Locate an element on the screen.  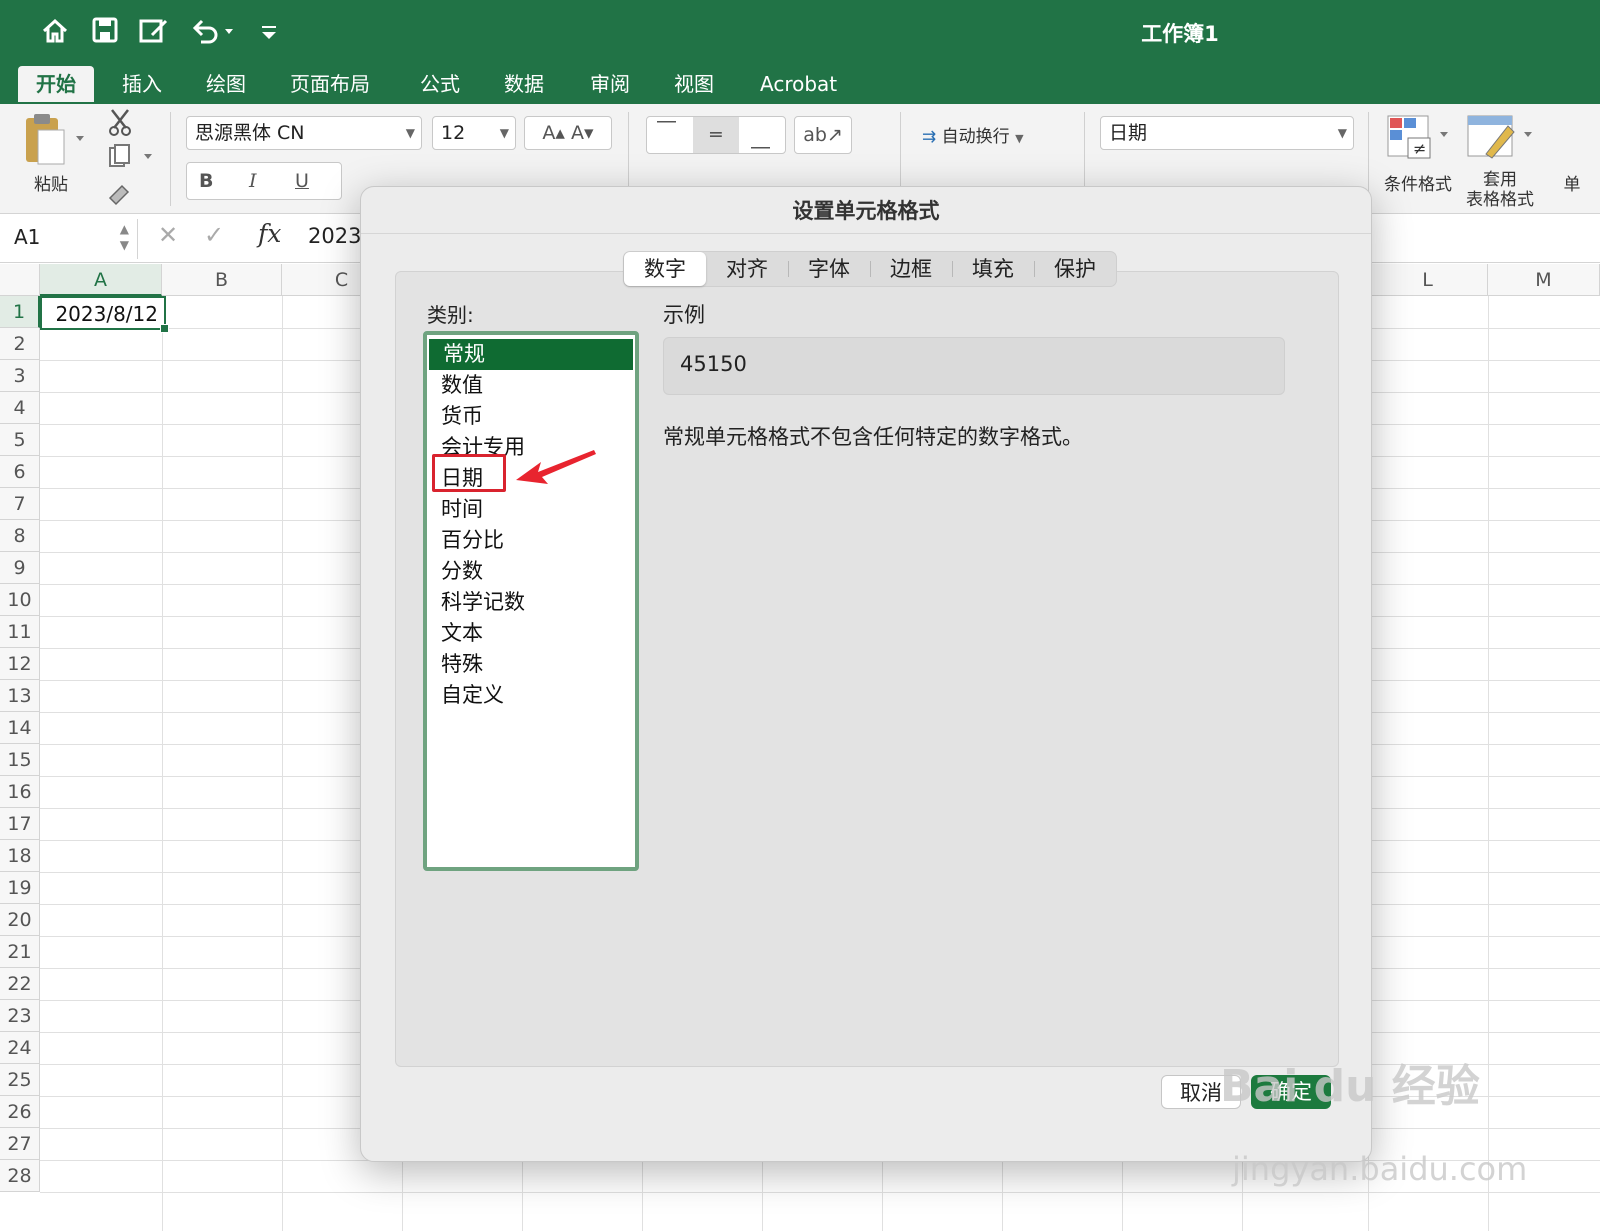
watermark-brand: Bai du 经验 is located at coordinates (1350, 1086).